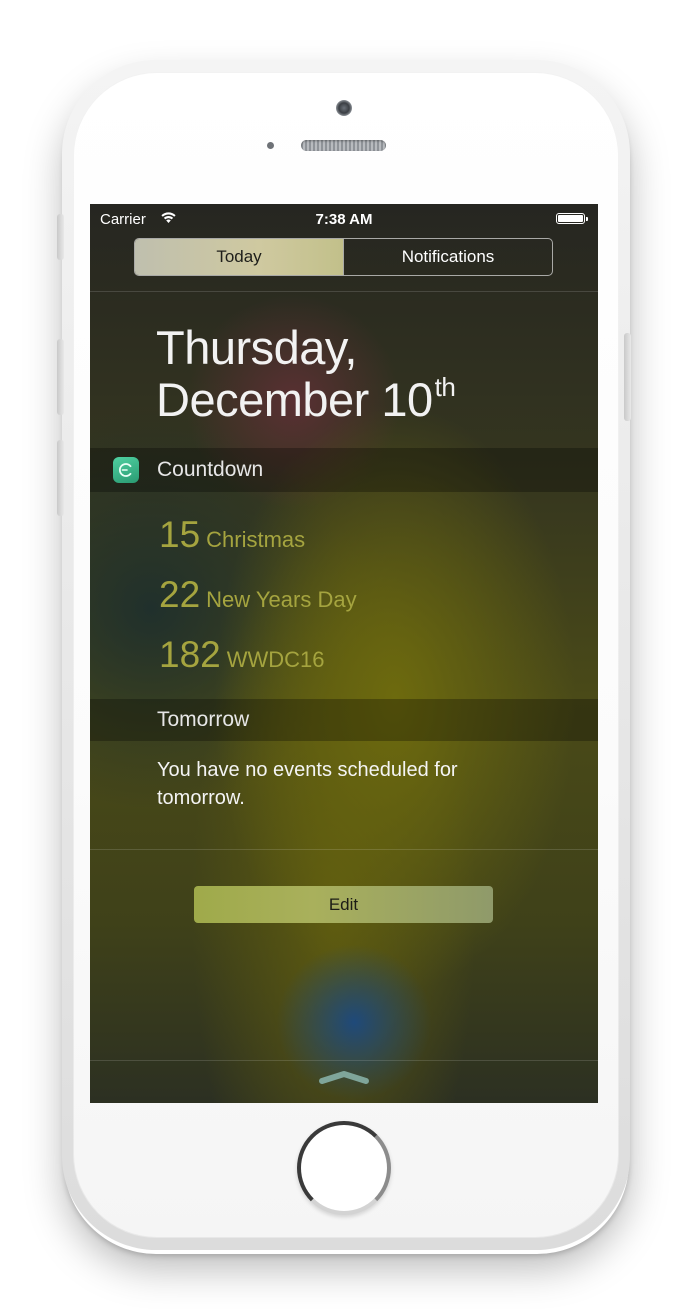 This screenshot has width=693, height=1309. Describe the element at coordinates (344, 108) in the screenshot. I see `front-camera` at that location.